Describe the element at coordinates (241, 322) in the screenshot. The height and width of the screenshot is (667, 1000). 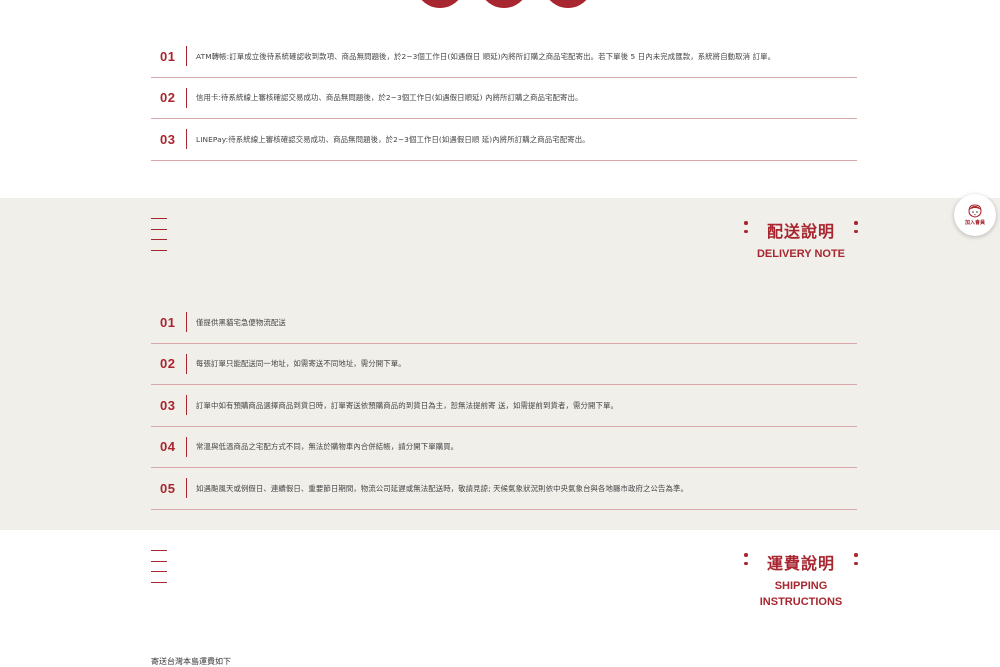
I see `item-text: 僅提供黑貓宅急便物流配送` at that location.